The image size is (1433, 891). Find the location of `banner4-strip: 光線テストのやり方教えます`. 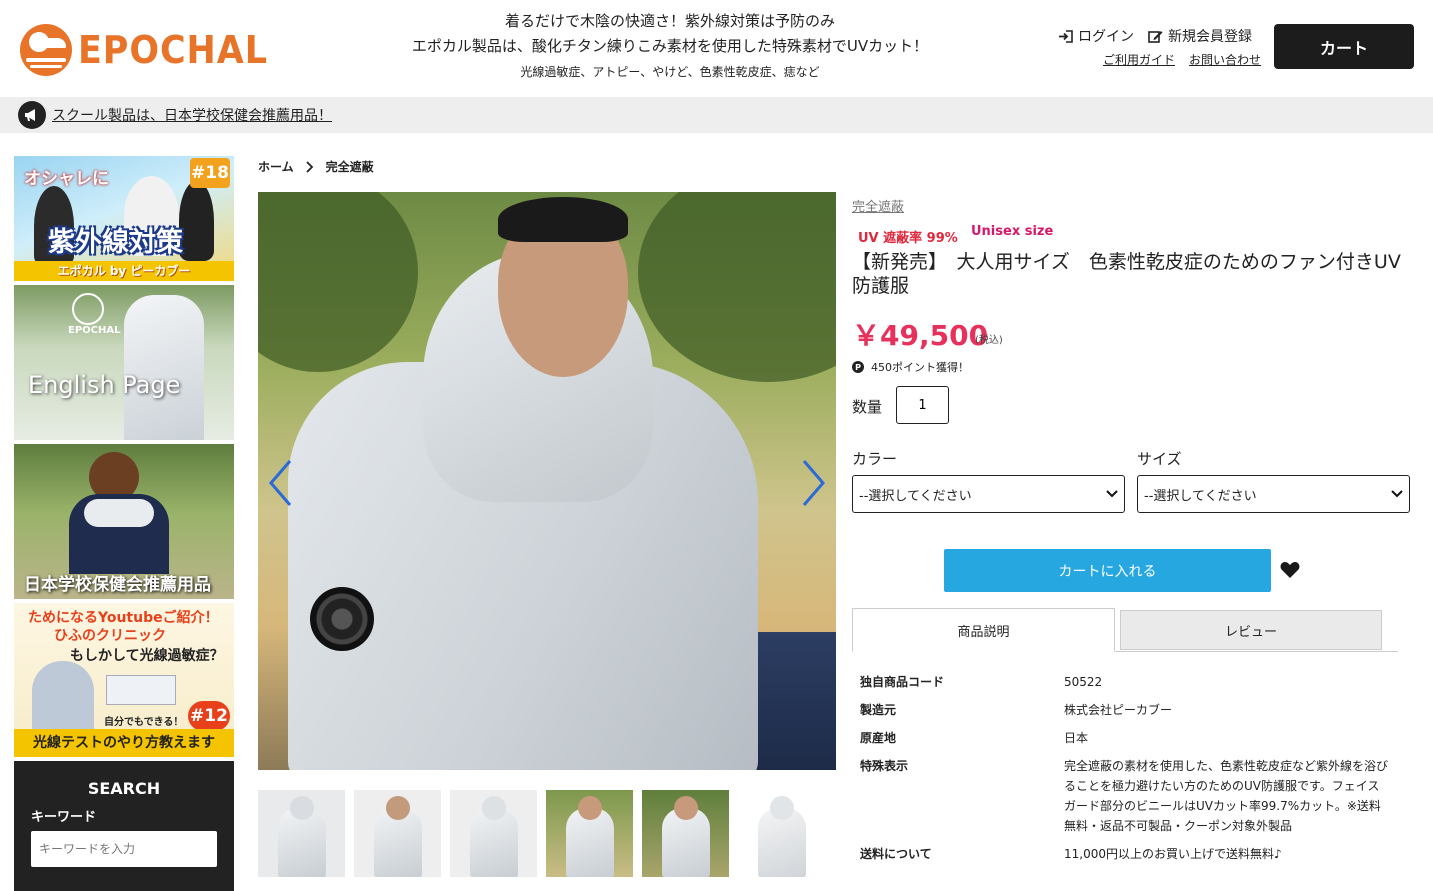

banner4-strip: 光線テストのやり方教えます is located at coordinates (124, 743).